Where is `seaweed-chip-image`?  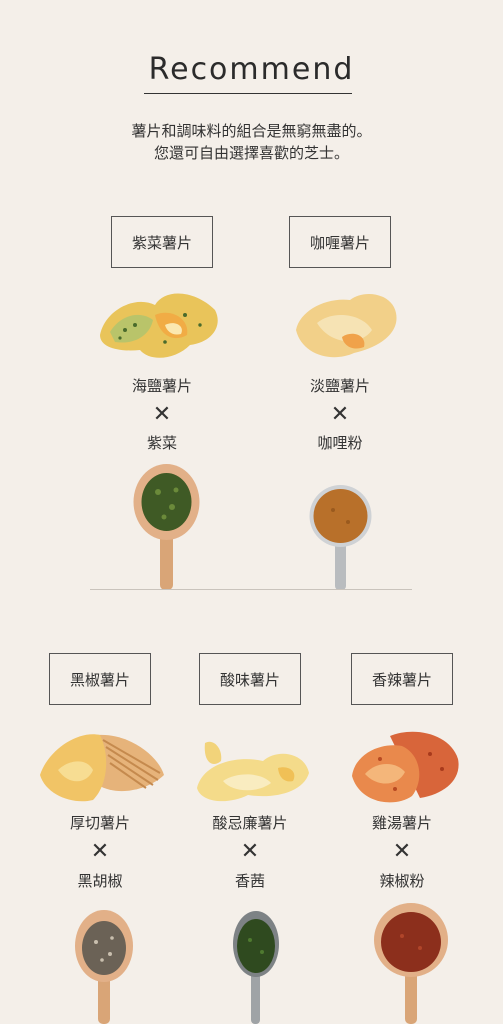 seaweed-chip-image is located at coordinates (159, 325).